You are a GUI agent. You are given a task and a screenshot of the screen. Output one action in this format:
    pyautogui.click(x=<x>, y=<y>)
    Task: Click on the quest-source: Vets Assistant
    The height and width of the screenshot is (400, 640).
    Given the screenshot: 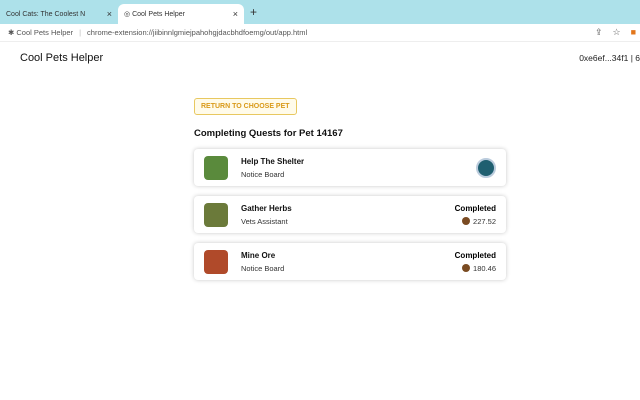 What is the action you would take?
    pyautogui.click(x=264, y=221)
    